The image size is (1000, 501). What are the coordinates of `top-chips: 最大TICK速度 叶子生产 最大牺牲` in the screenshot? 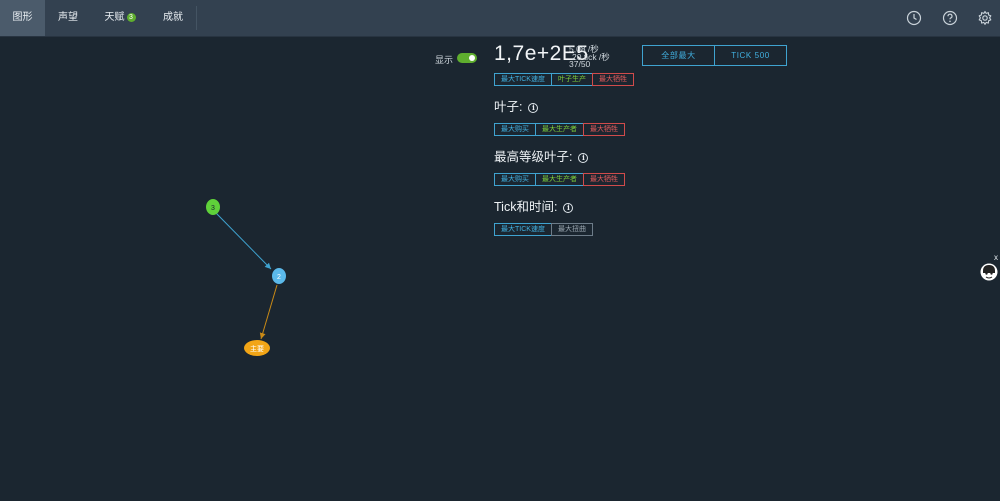 It's located at (564, 79).